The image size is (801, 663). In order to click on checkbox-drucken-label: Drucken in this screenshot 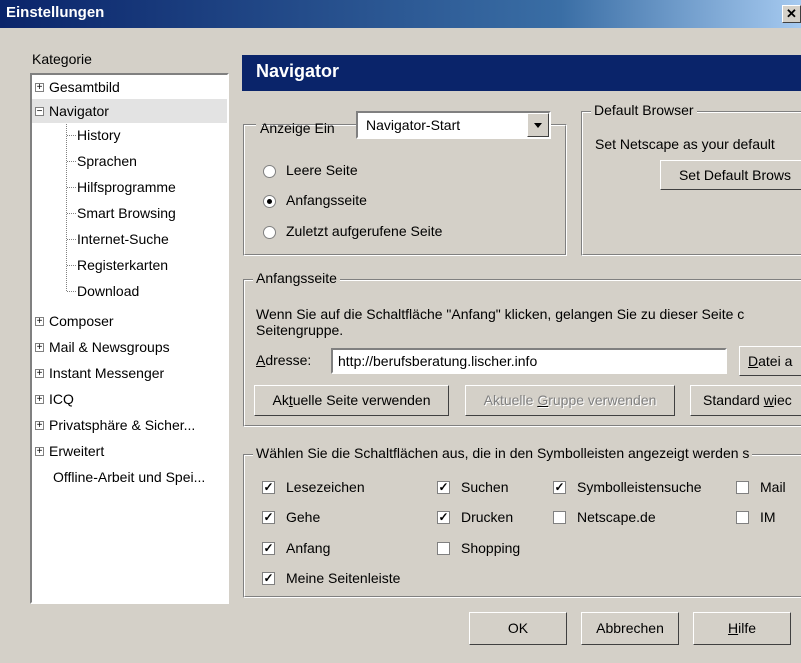, I will do `click(487, 517)`.